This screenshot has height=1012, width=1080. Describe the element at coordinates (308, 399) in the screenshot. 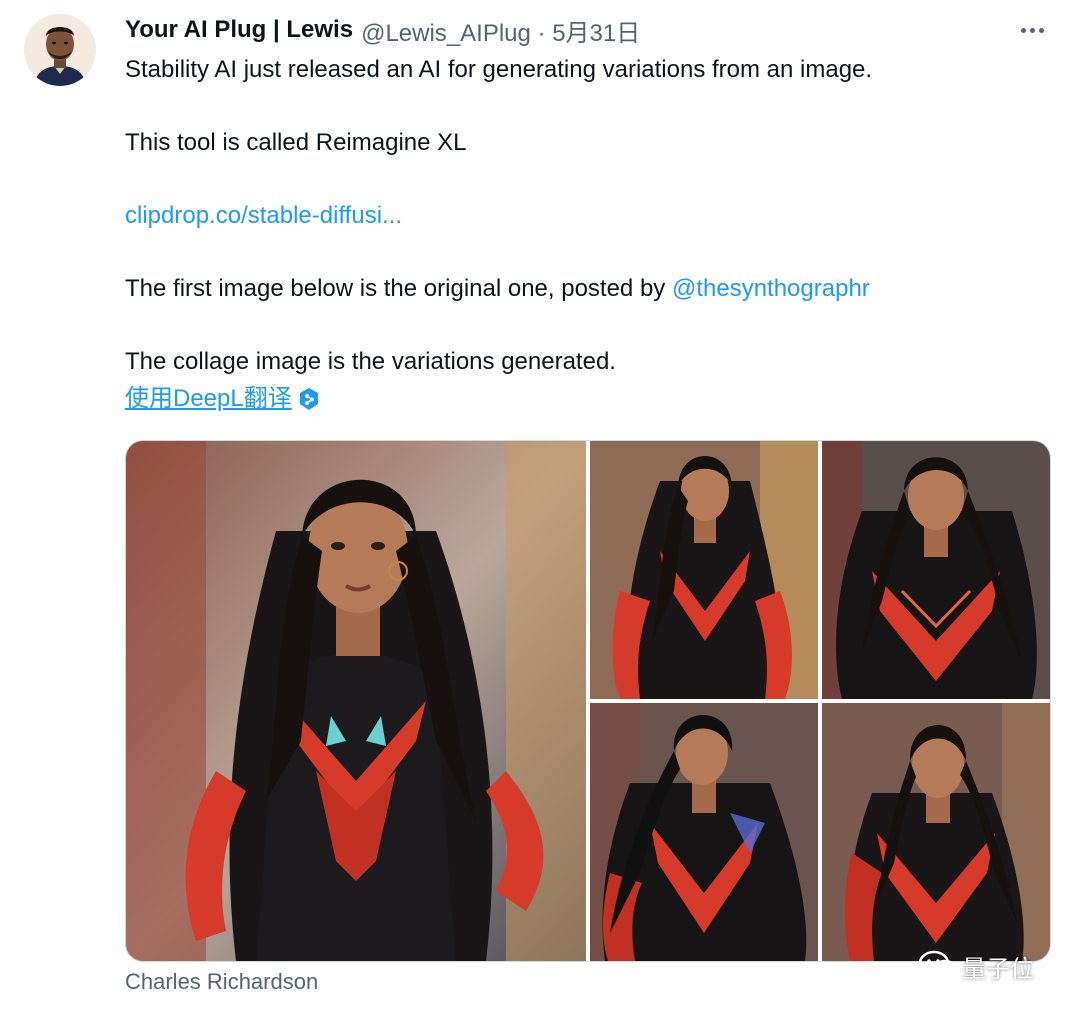

I see `deepl-icon` at that location.